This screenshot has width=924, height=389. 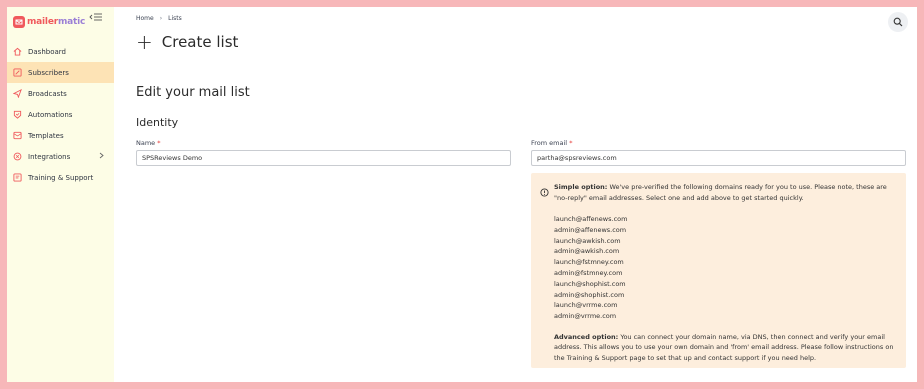 What do you see at coordinates (586, 336) in the screenshot?
I see `advanced-option-title: Advanced option:` at bounding box center [586, 336].